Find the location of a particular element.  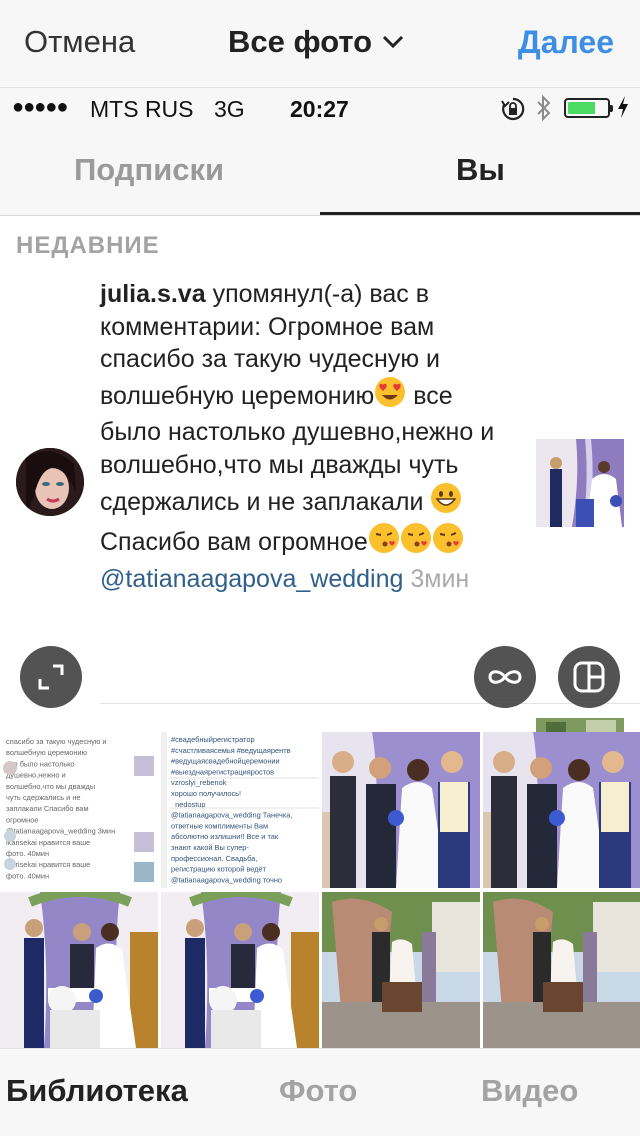

chevron-down-icon is located at coordinates (393, 44).